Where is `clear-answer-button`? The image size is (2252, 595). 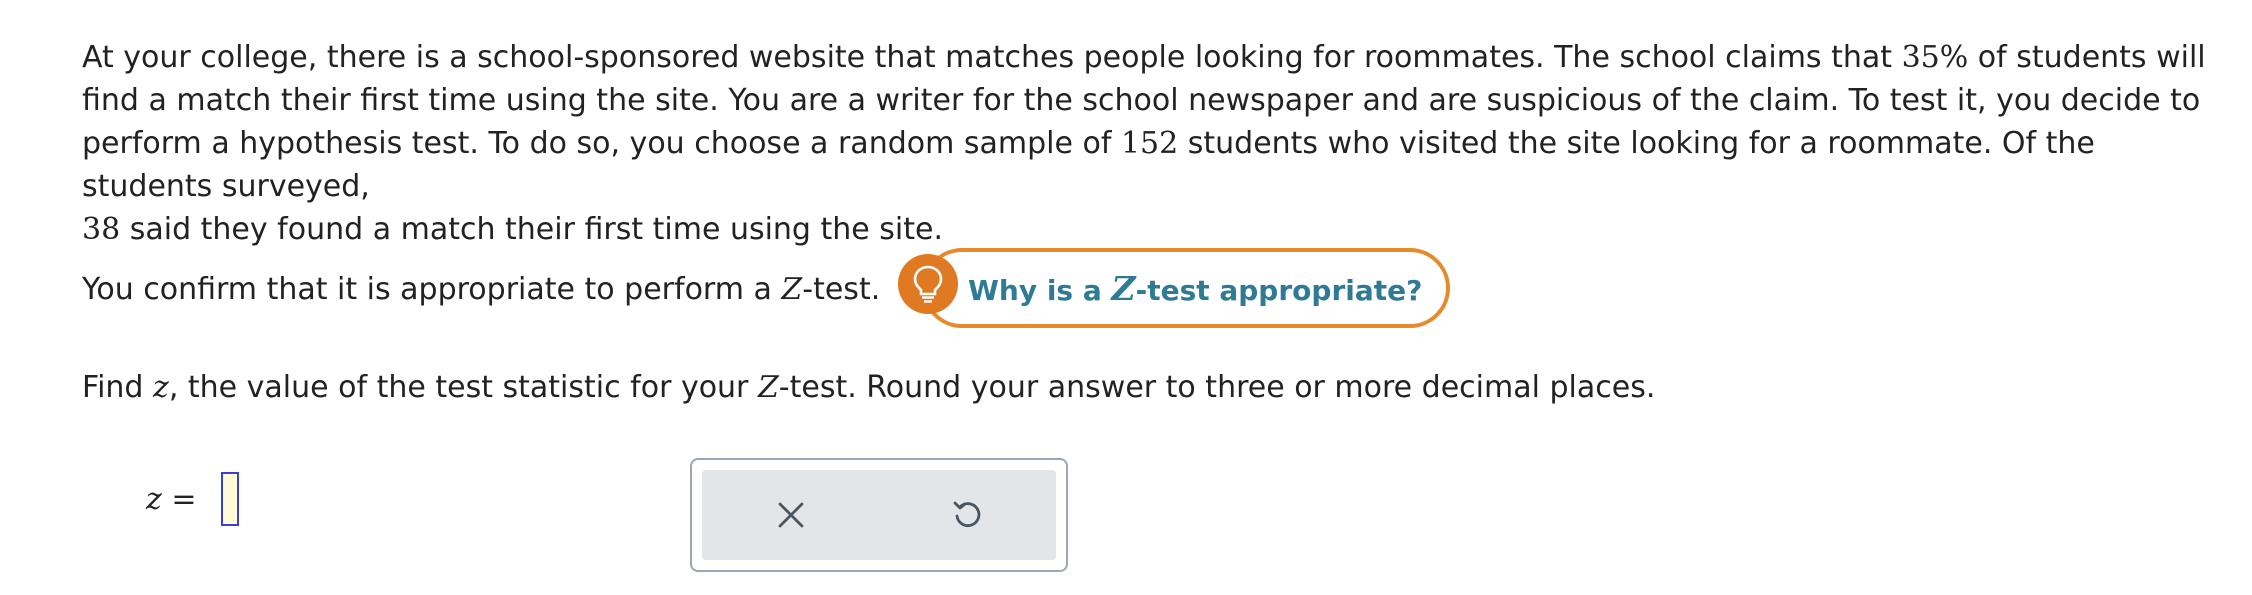
clear-answer-button is located at coordinates (791, 515).